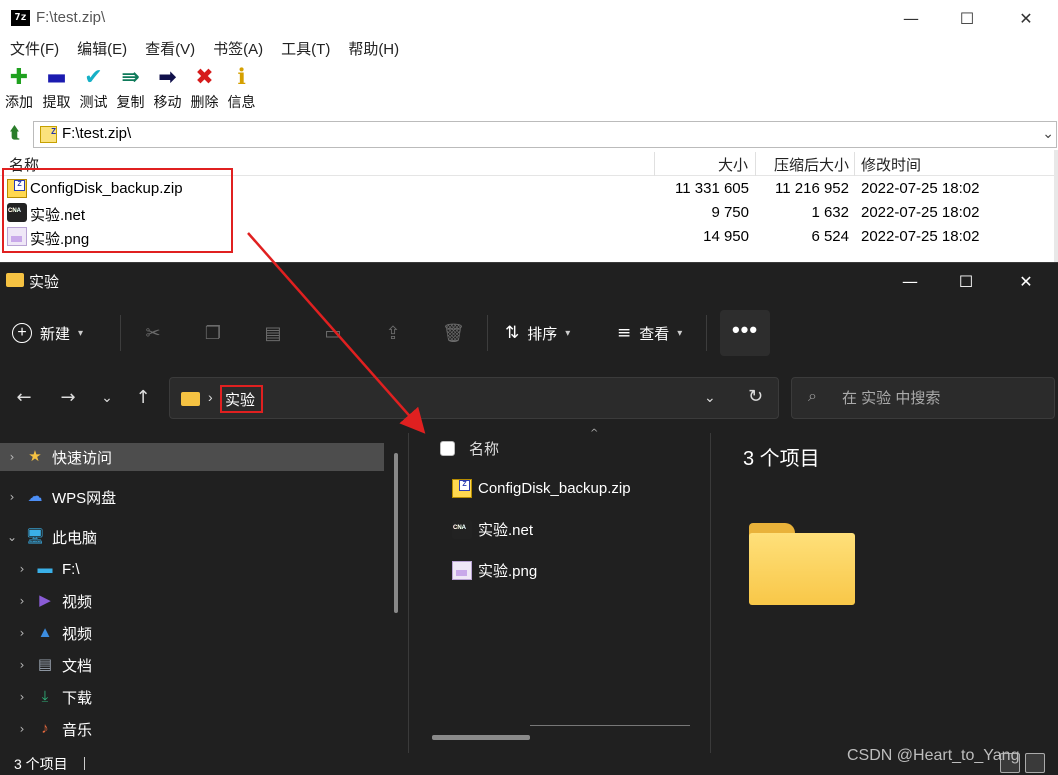 The image size is (1058, 775). Describe the element at coordinates (56, 90) in the screenshot. I see `extract-button: ▬ 提取` at that location.